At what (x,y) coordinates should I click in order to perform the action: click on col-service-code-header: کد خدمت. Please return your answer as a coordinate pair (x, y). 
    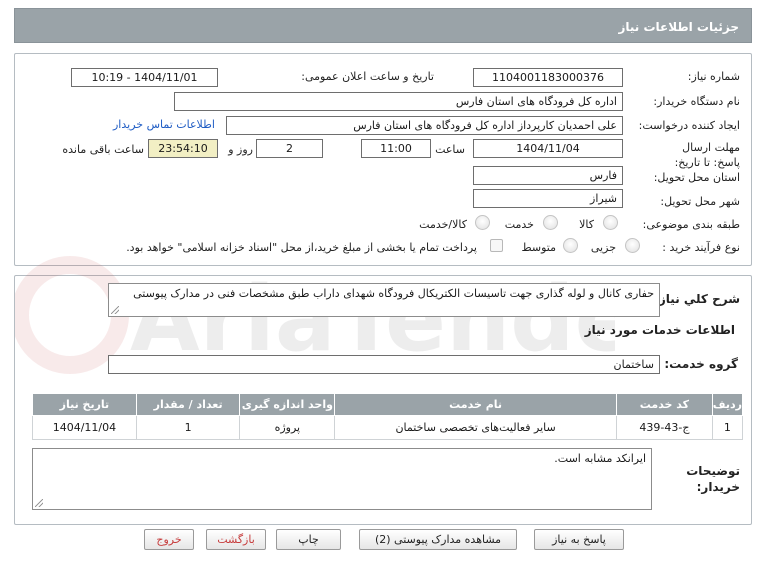
    Looking at the image, I should click on (664, 404).